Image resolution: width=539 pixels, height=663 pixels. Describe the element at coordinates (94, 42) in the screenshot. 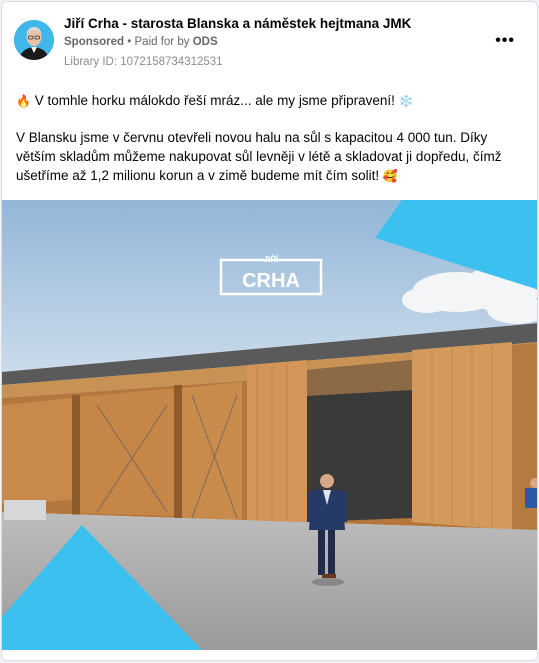

I see `sponsored-label: Sponsored` at that location.